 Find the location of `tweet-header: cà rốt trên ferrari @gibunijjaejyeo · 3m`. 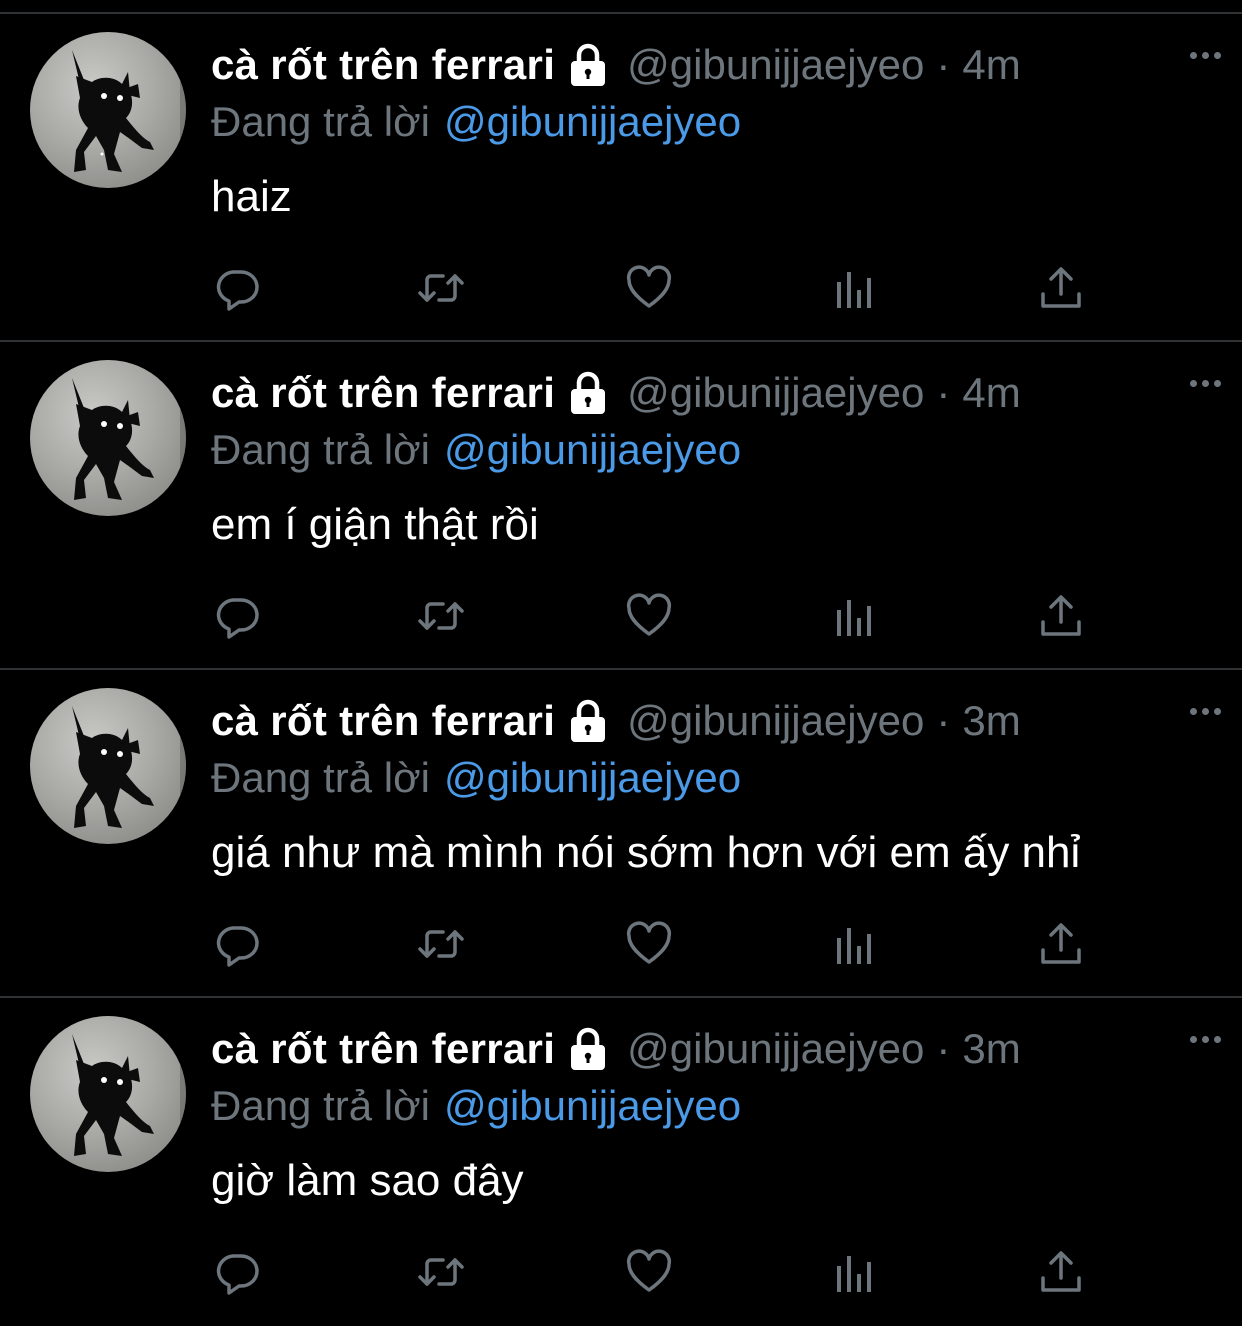

tweet-header: cà rốt trên ferrari @gibunijjaejyeo · 3m is located at coordinates (716, 721).